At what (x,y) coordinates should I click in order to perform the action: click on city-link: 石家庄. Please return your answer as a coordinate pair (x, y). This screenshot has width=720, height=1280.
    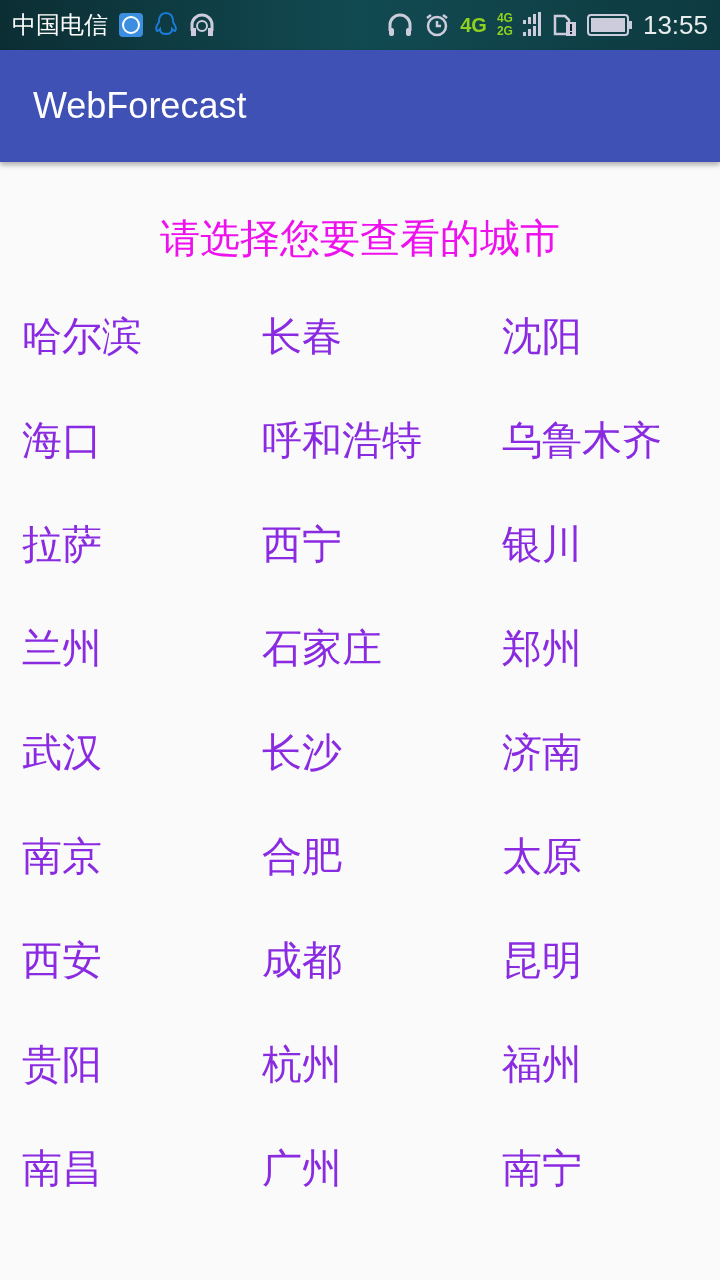
    Looking at the image, I should click on (322, 648).